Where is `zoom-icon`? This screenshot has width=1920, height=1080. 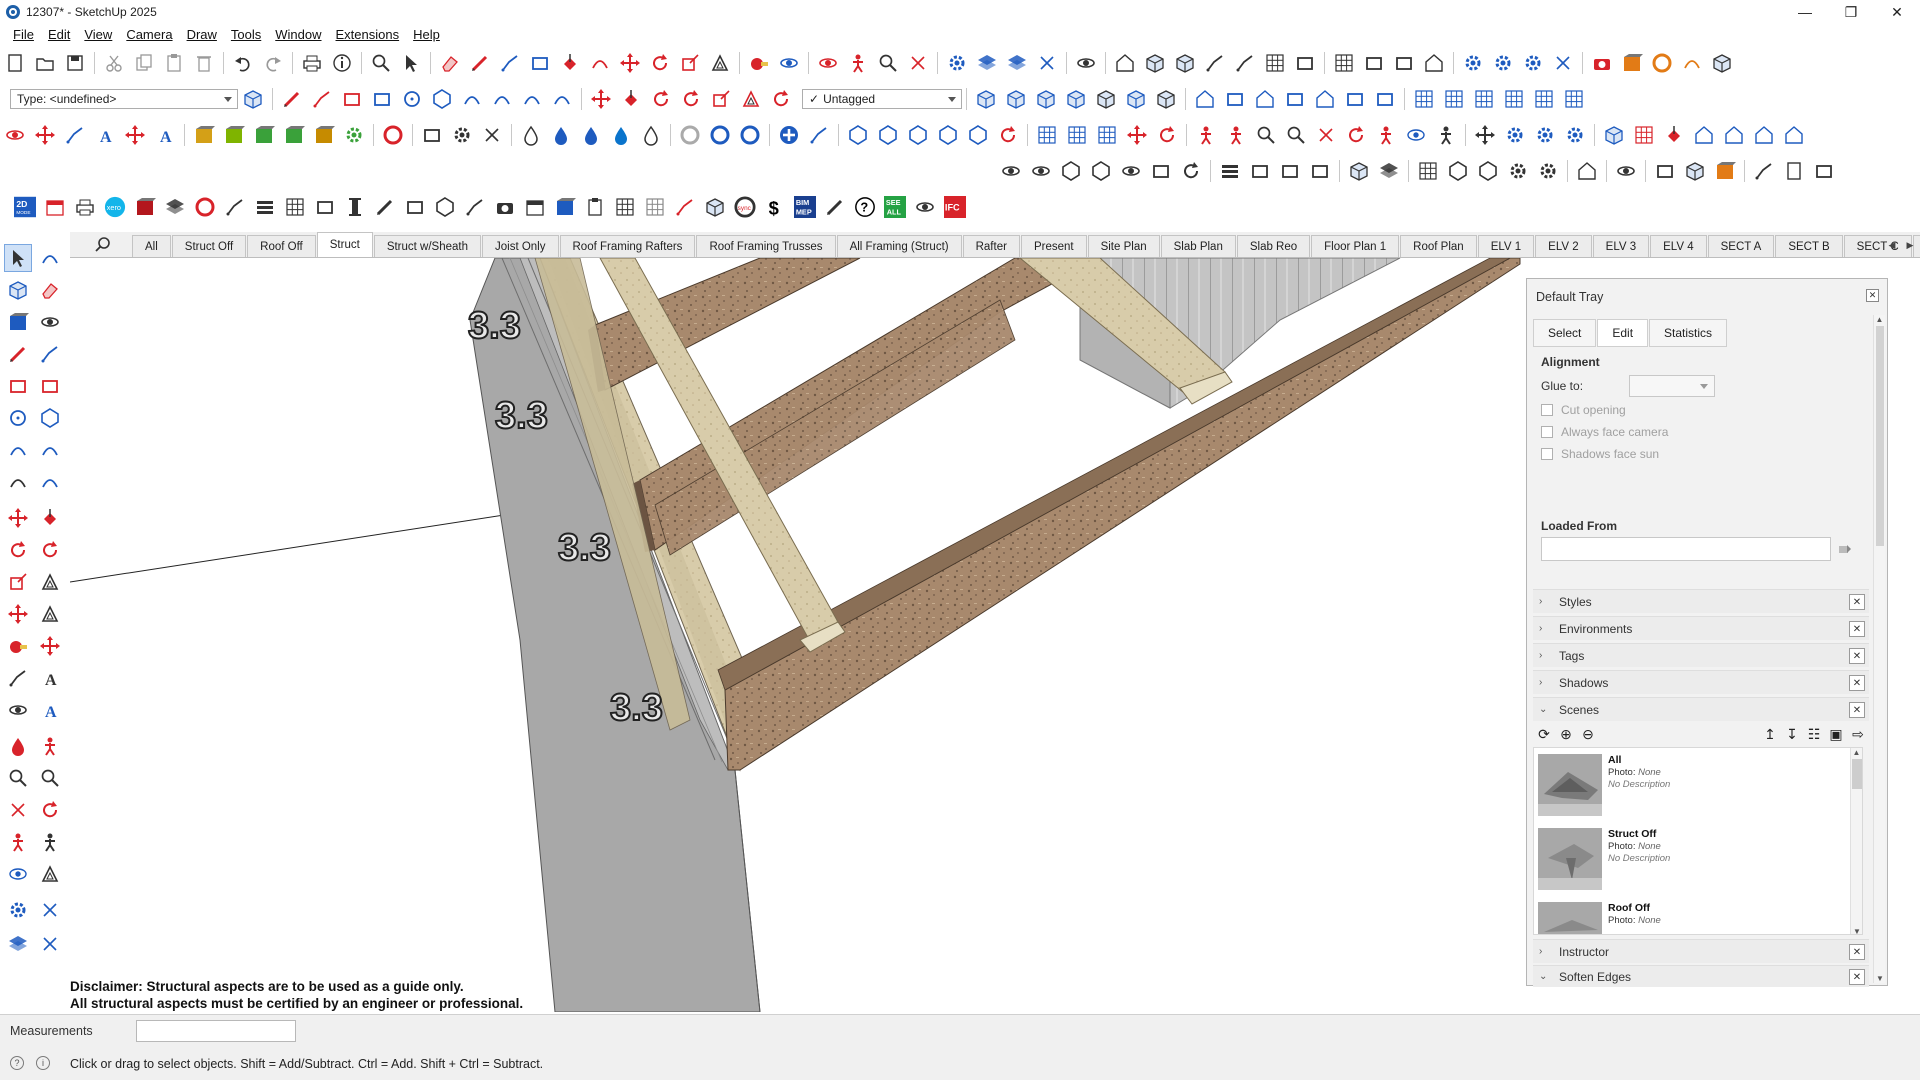
zoom-icon is located at coordinates (888, 63).